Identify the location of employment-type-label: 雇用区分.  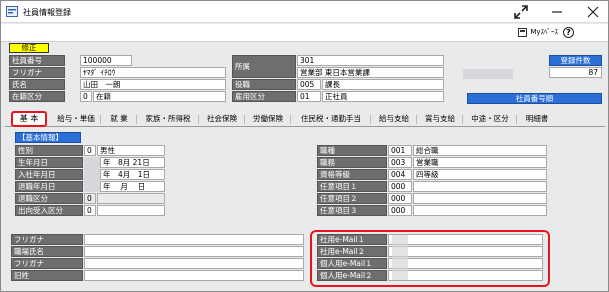
(264, 96).